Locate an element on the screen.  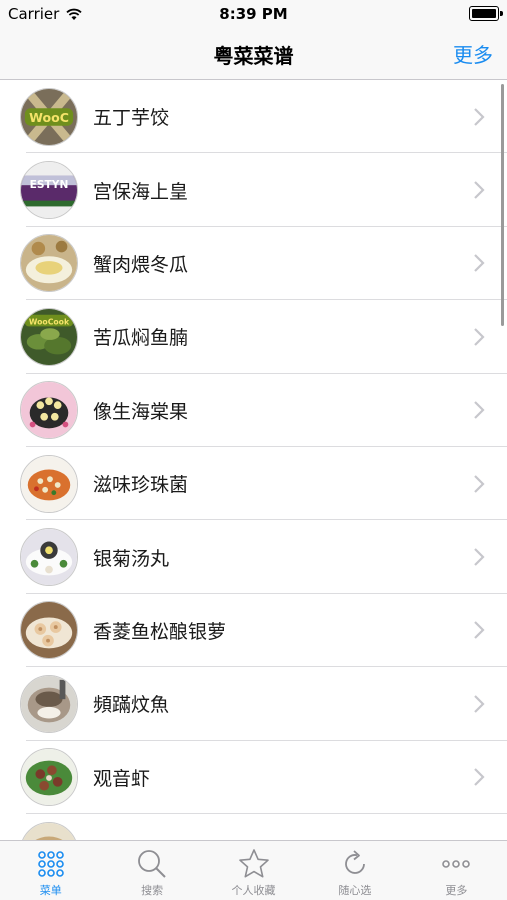
page-title: 粤菜菜谱 is located at coordinates (253, 56).